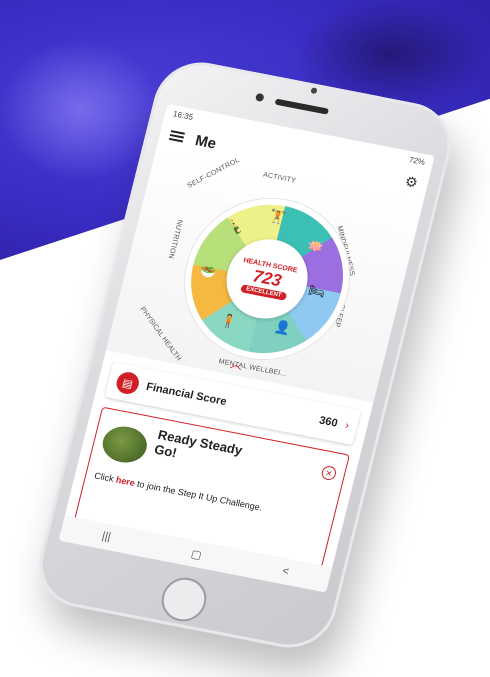 The image size is (490, 677). I want to click on segment-label-self-control: SELF-CONTROL, so click(213, 173).